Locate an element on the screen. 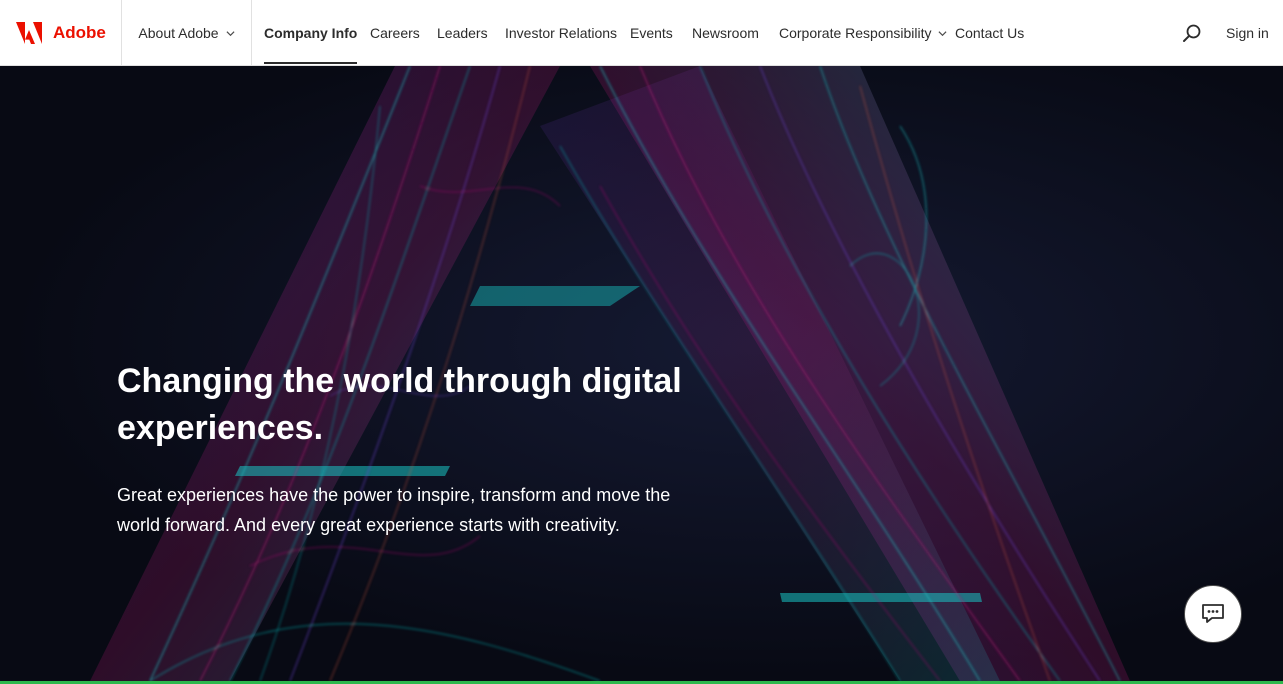 The image size is (1283, 684). sign-in-label: Sign in is located at coordinates (1247, 33).